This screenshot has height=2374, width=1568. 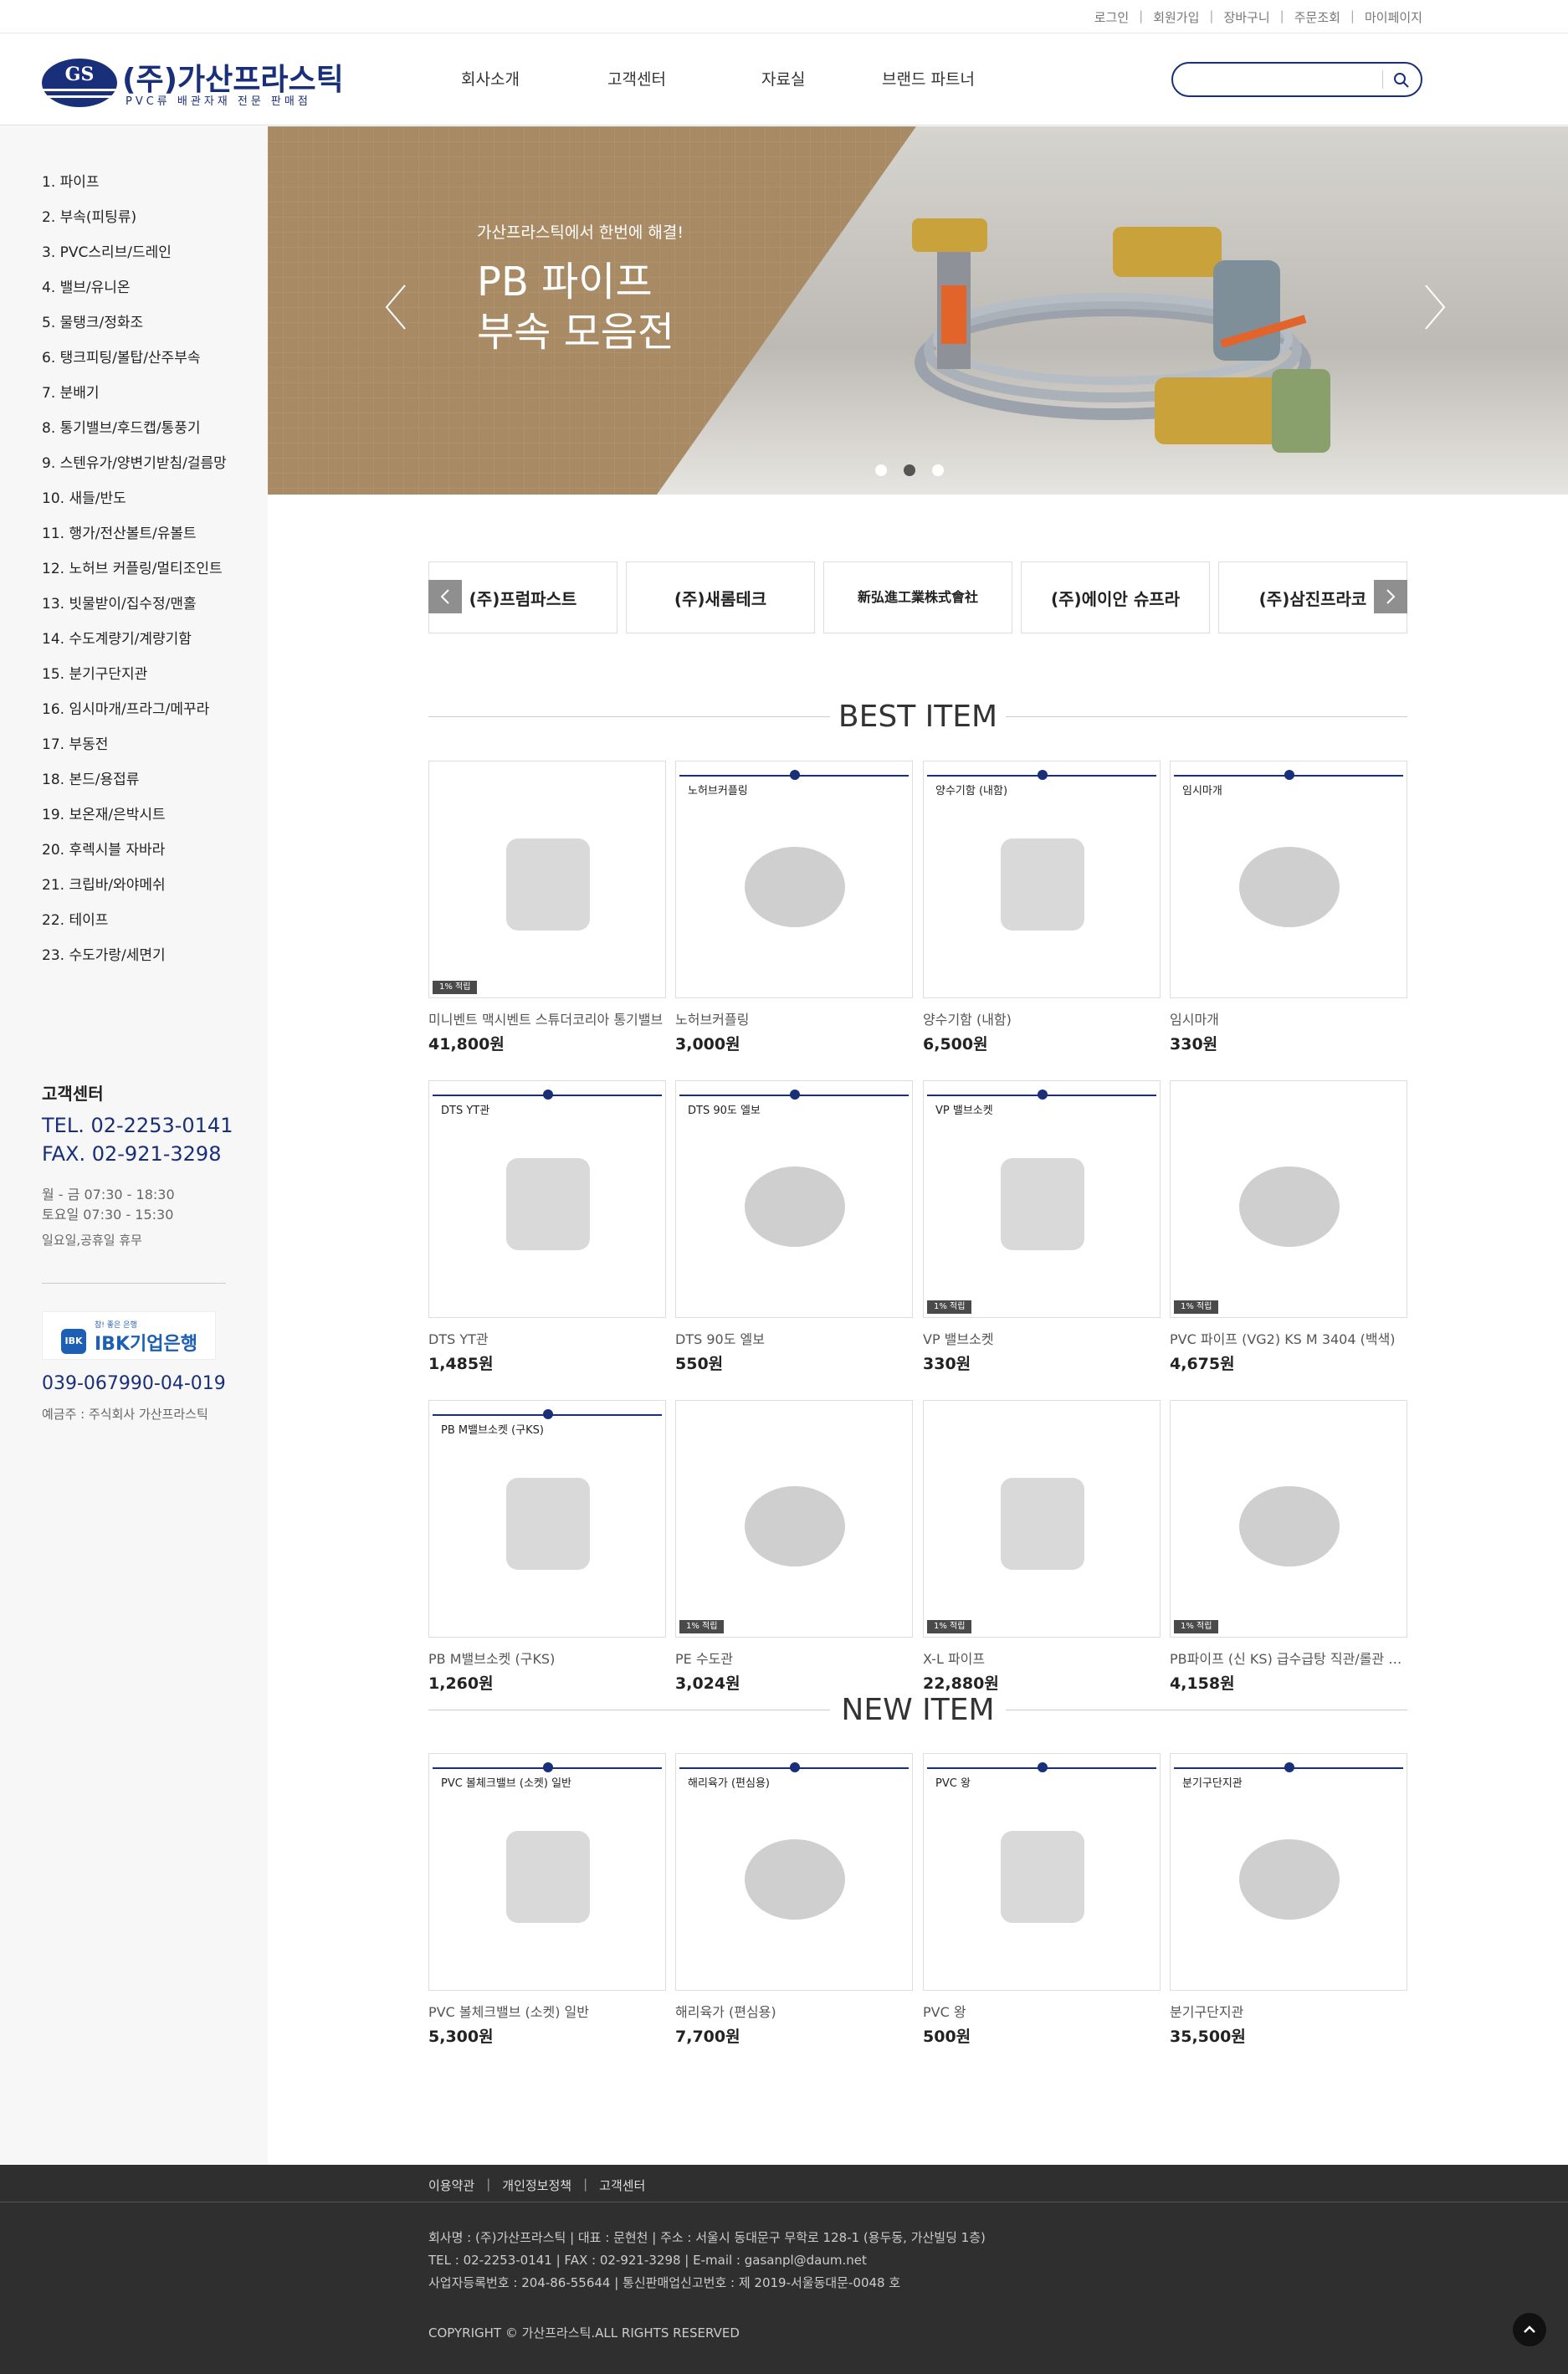 I want to click on category-item: 22. 테이프, so click(x=134, y=925).